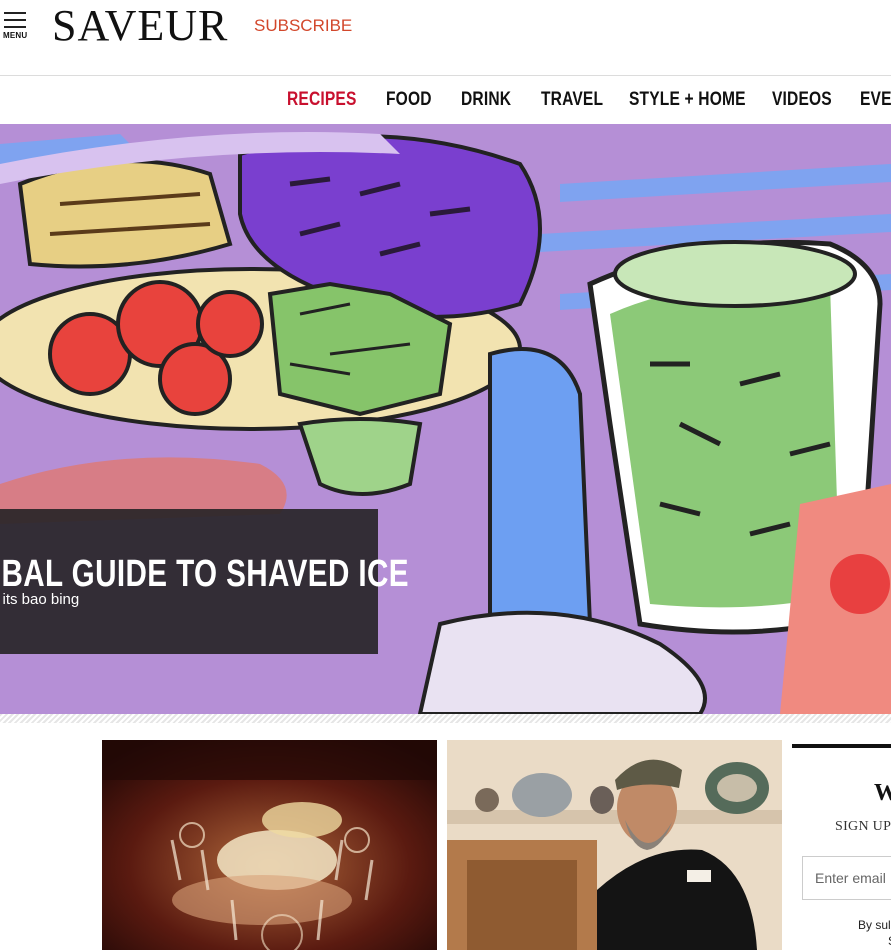 This screenshot has width=891, height=950. What do you see at coordinates (802, 100) in the screenshot?
I see `nav-item-videos: VIDEOS` at bounding box center [802, 100].